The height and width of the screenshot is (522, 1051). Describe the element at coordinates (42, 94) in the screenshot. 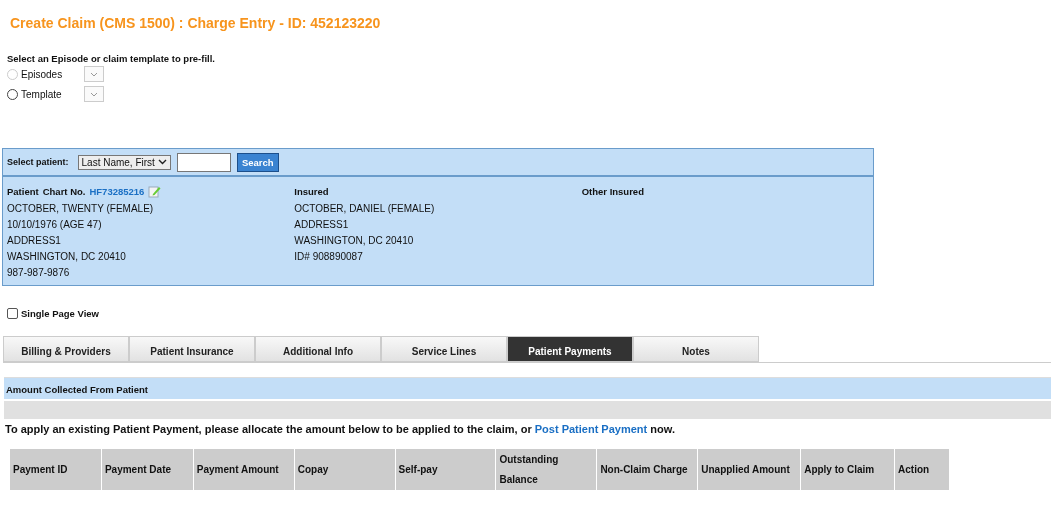

I see `radio-label: Template` at that location.